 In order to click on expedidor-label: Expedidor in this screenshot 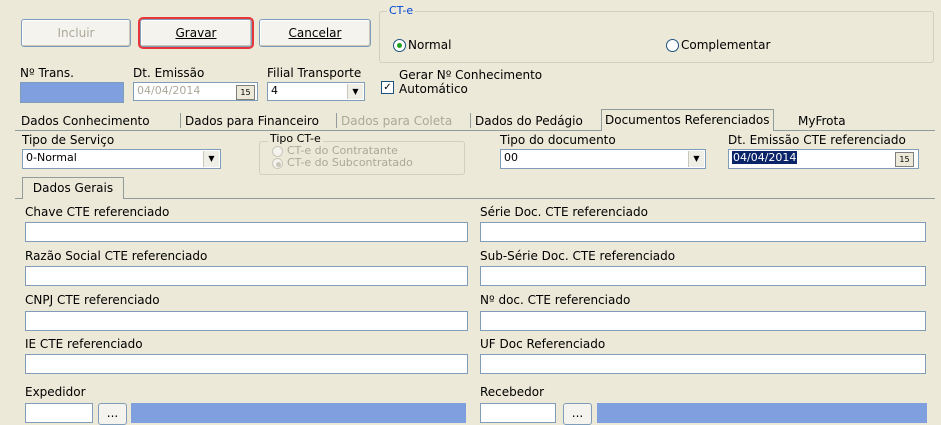, I will do `click(55, 392)`.